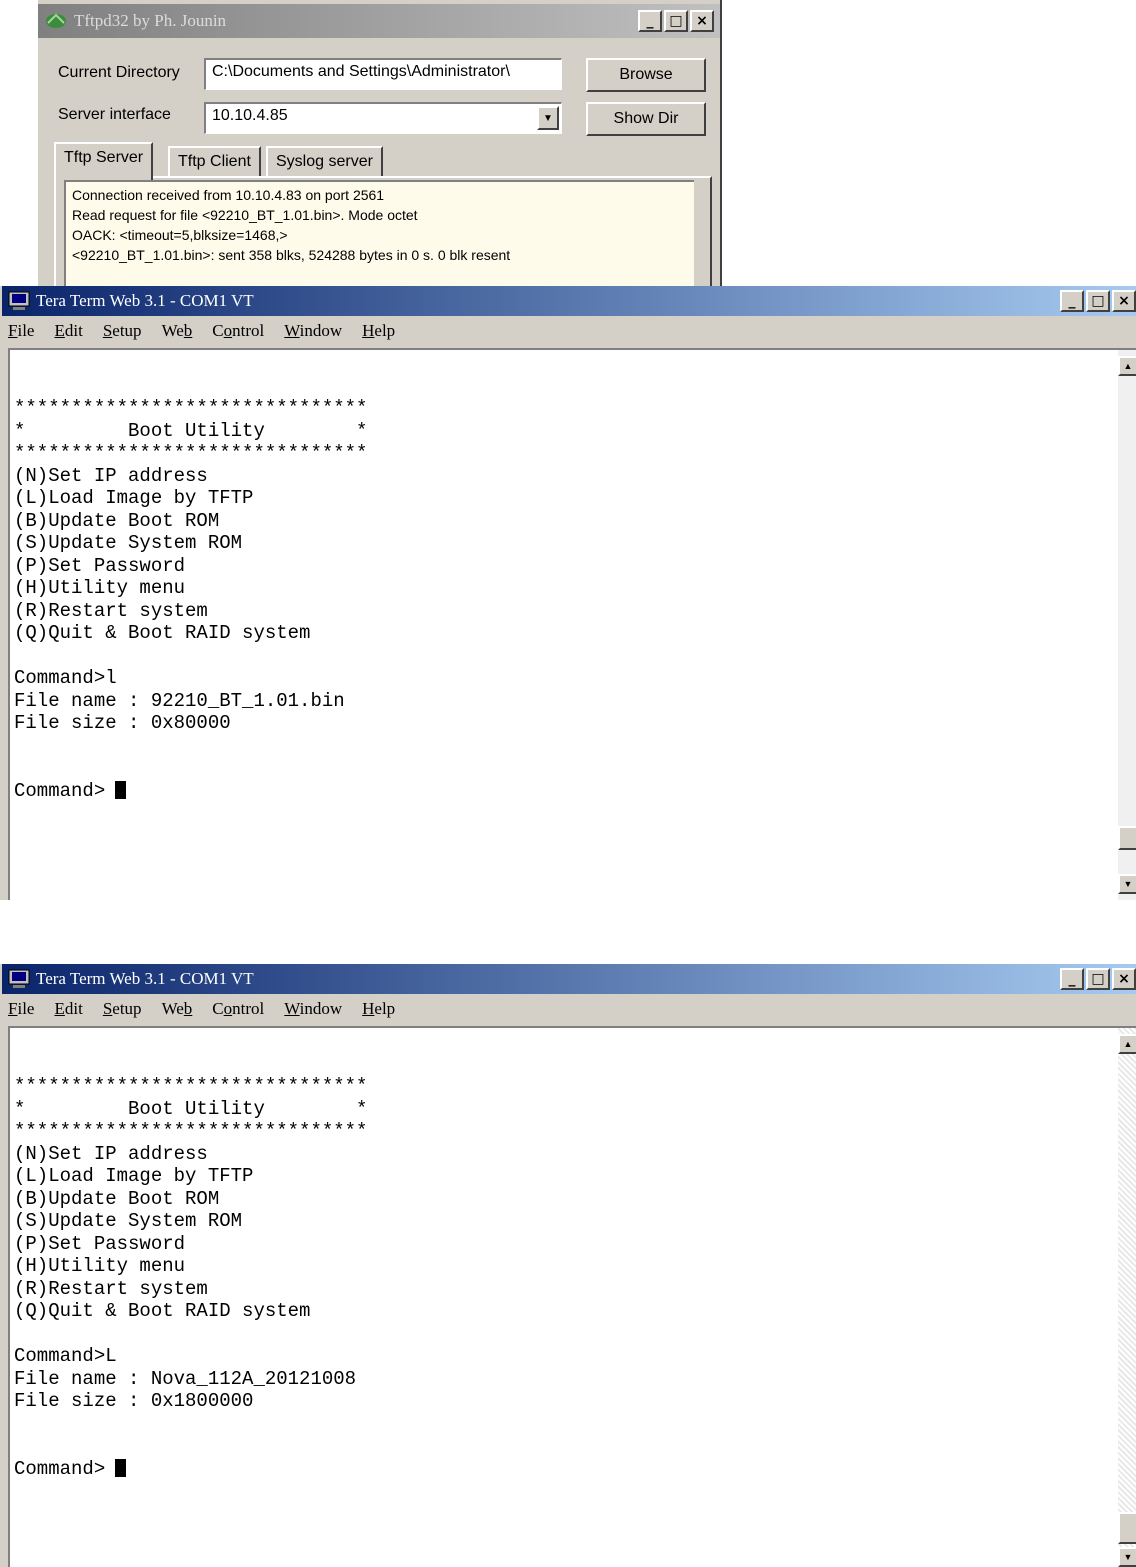 This screenshot has width=1136, height=1567. Describe the element at coordinates (65, 1356) in the screenshot. I see `terminal-line: Command>L` at that location.